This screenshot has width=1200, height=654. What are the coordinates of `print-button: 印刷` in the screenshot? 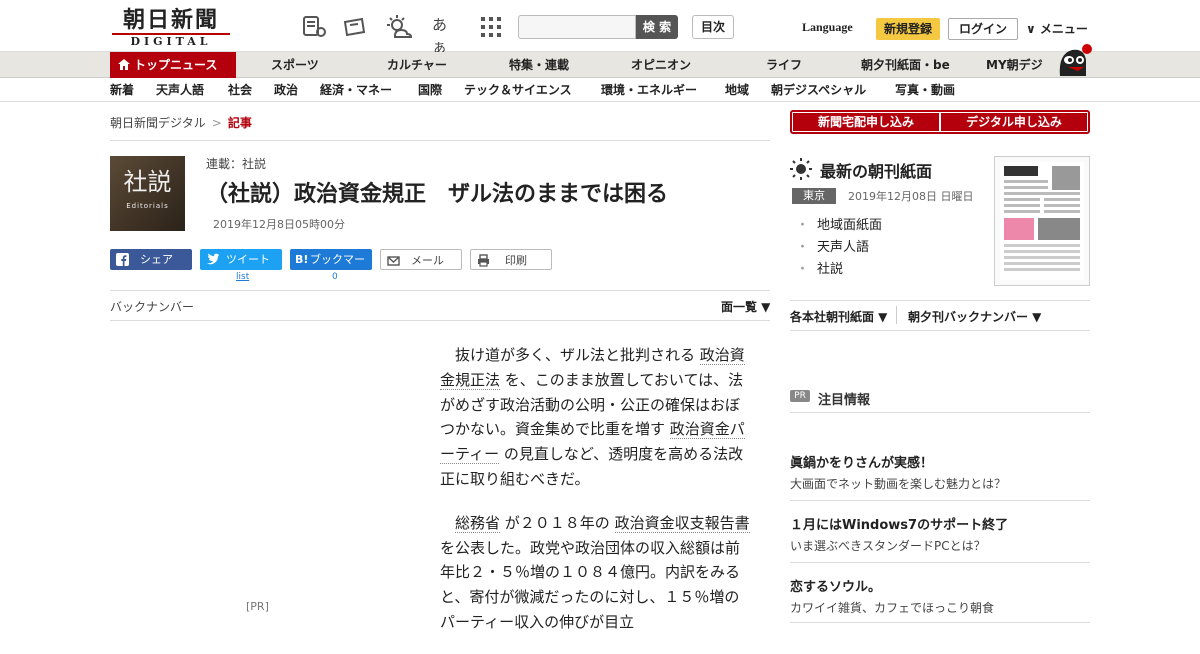 It's located at (511, 259).